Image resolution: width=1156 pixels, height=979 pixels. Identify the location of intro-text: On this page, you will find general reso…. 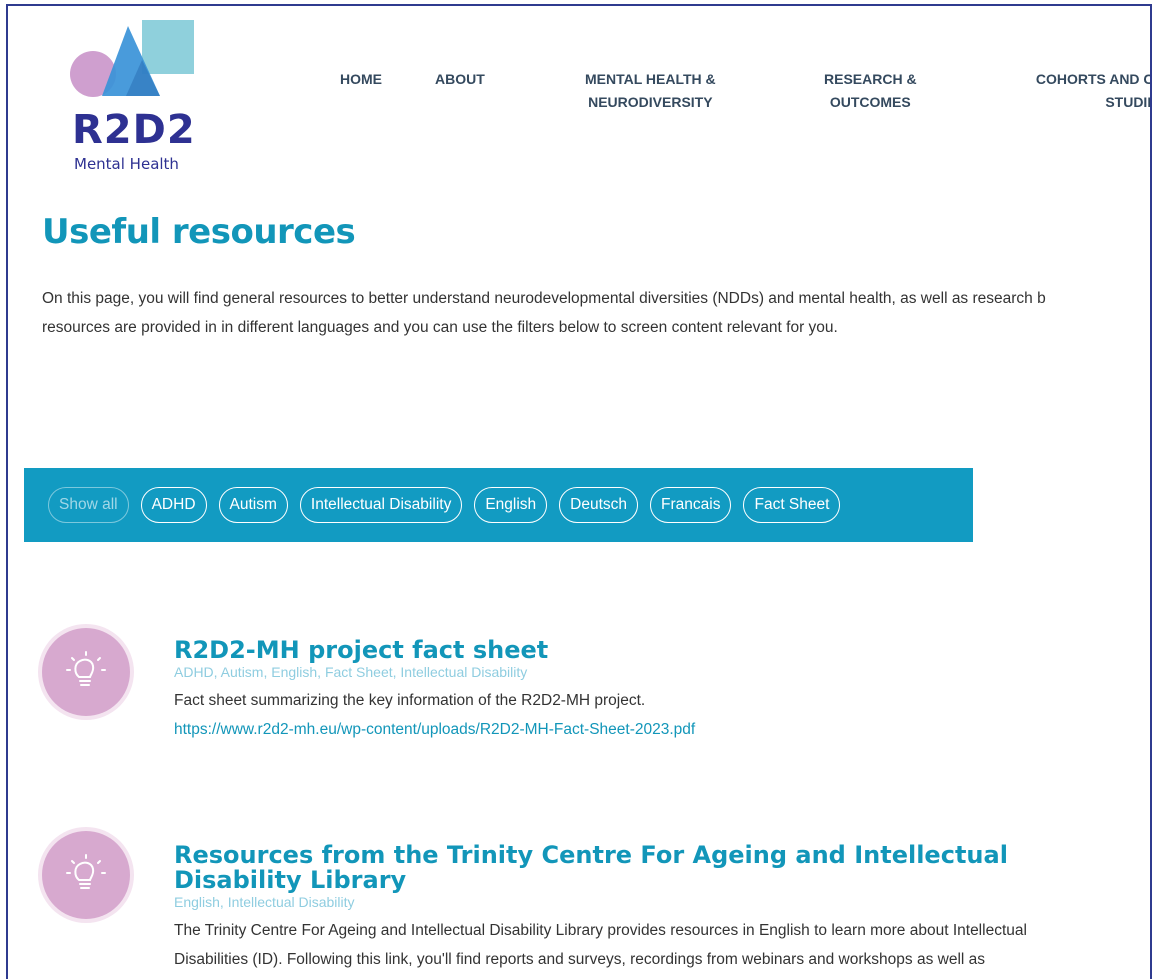
(596, 313).